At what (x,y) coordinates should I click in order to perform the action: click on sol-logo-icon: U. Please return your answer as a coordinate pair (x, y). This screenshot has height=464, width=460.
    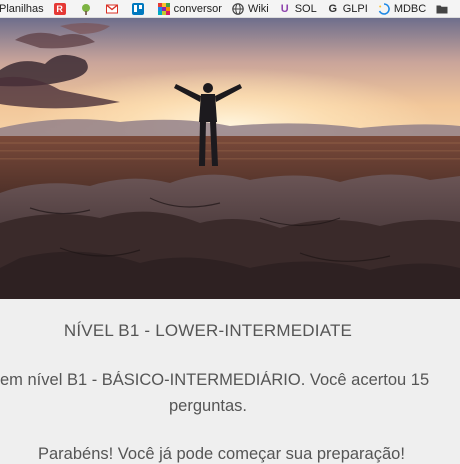
    Looking at the image, I should click on (284, 8).